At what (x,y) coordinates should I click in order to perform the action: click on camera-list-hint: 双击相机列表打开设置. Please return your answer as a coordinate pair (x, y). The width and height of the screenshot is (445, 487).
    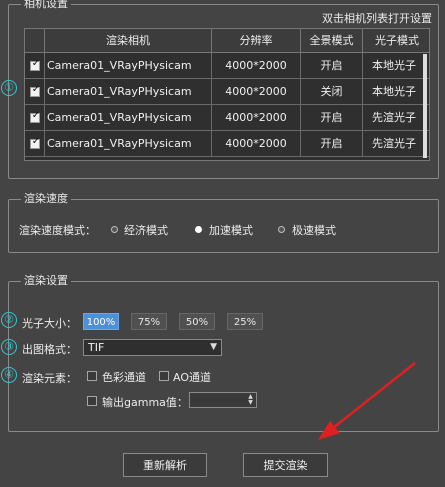
    Looking at the image, I should click on (377, 18).